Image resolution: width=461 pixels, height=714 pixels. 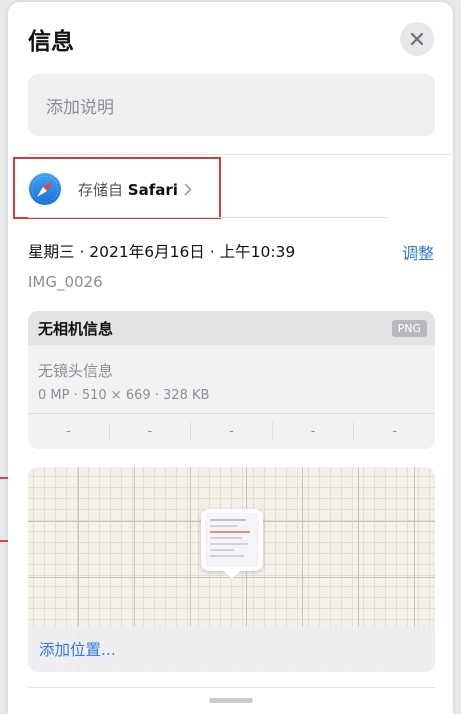 I want to click on exif-values-row: - - - - -, so click(x=231, y=431).